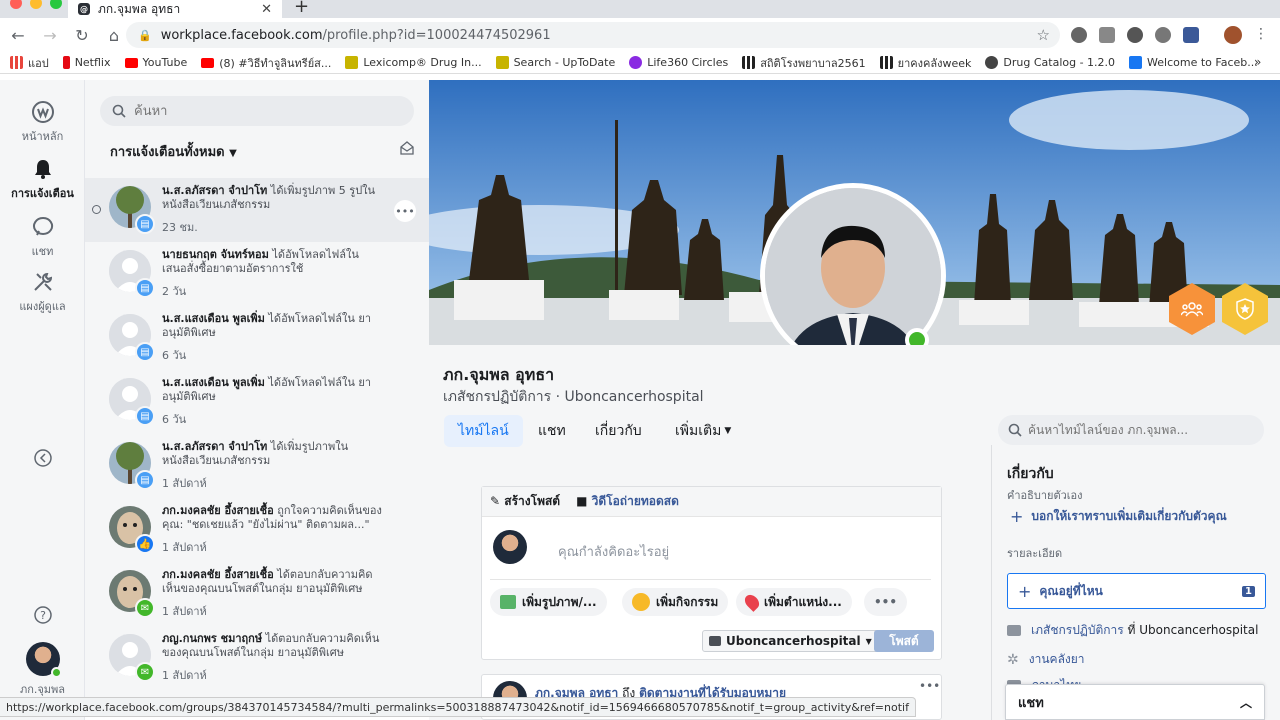 The image size is (1280, 720). Describe the element at coordinates (42, 292) in the screenshot. I see `nav-admin-panel: แผงผู้ดูแล` at that location.